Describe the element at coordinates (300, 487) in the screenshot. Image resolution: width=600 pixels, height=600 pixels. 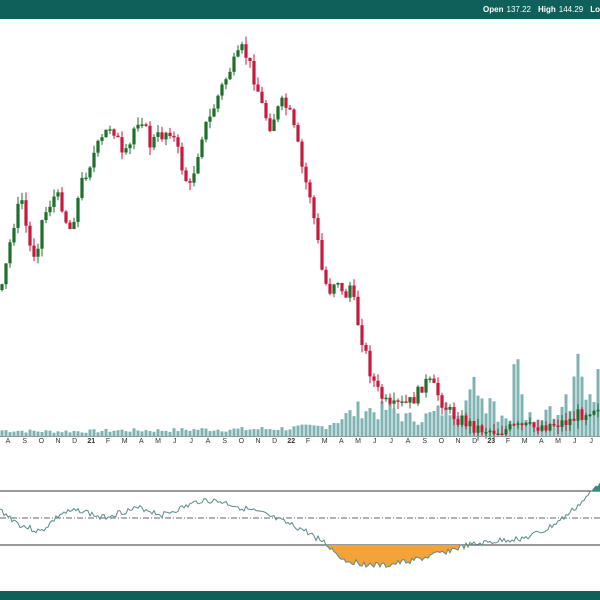
I see `osc-overbought-fill` at that location.